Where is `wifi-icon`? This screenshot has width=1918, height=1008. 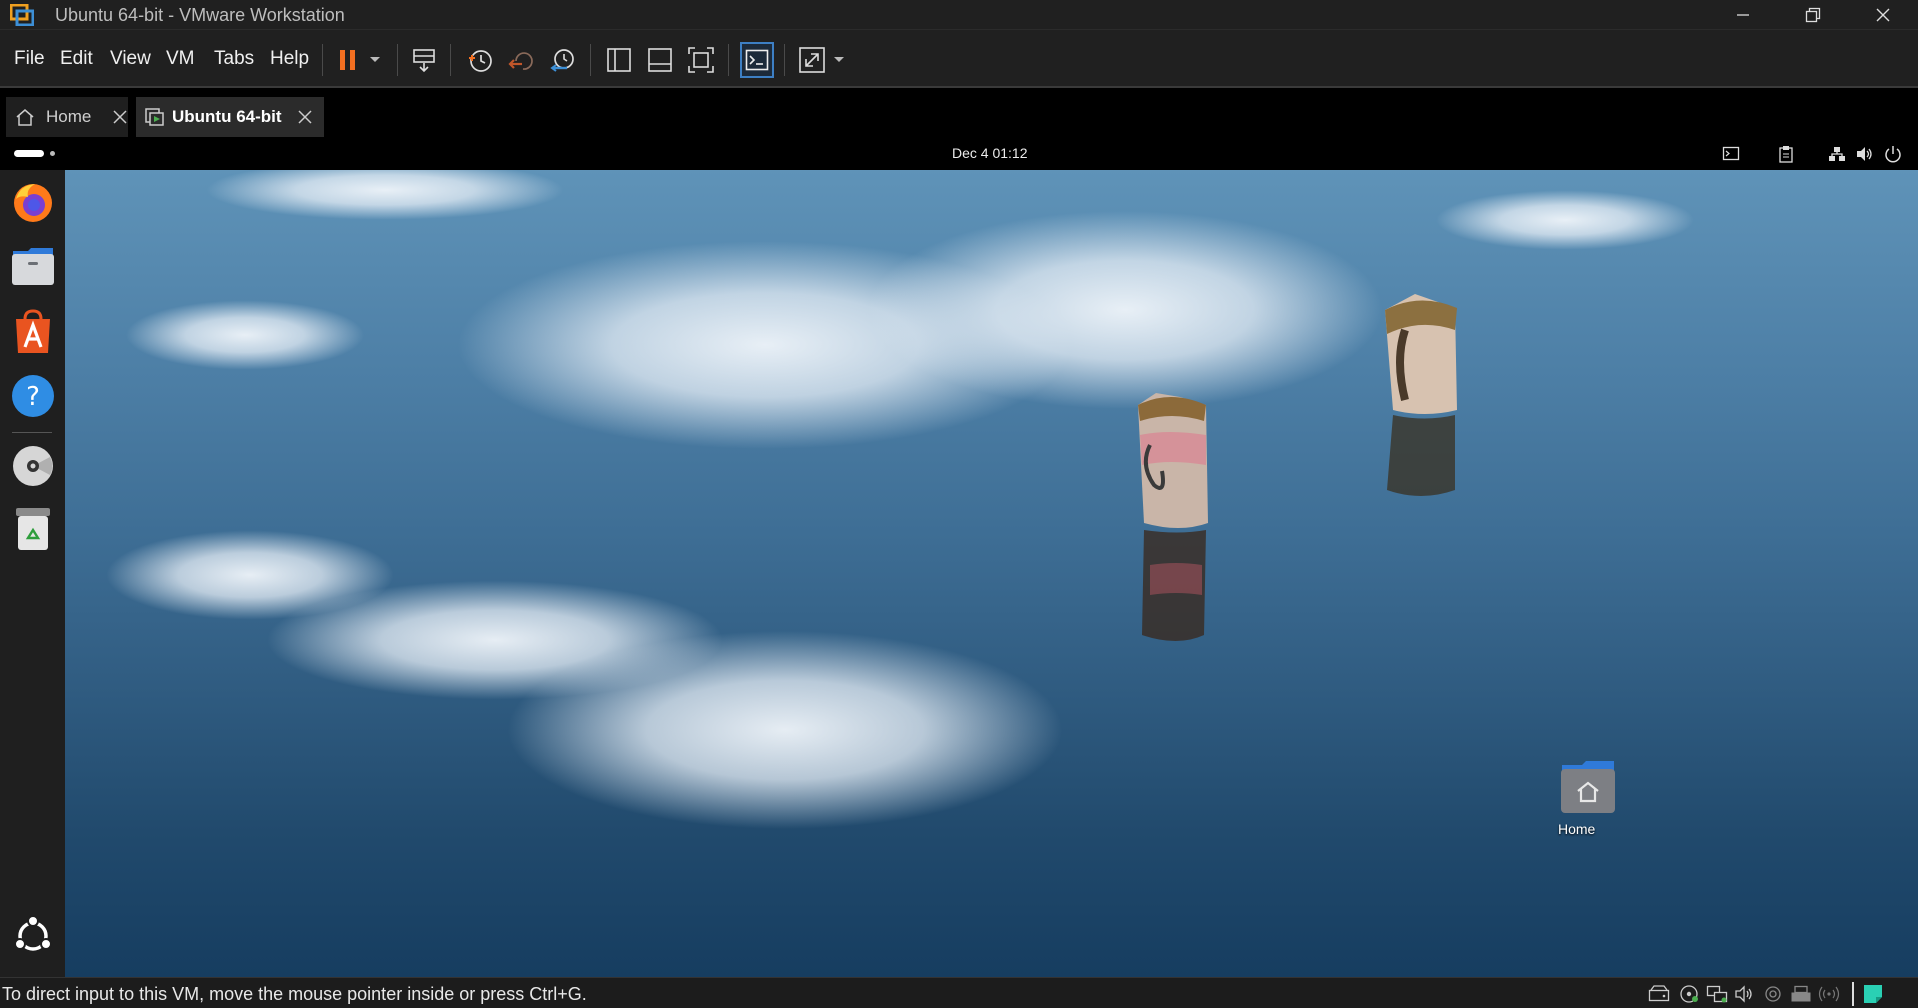
wifi-icon is located at coordinates (1829, 994).